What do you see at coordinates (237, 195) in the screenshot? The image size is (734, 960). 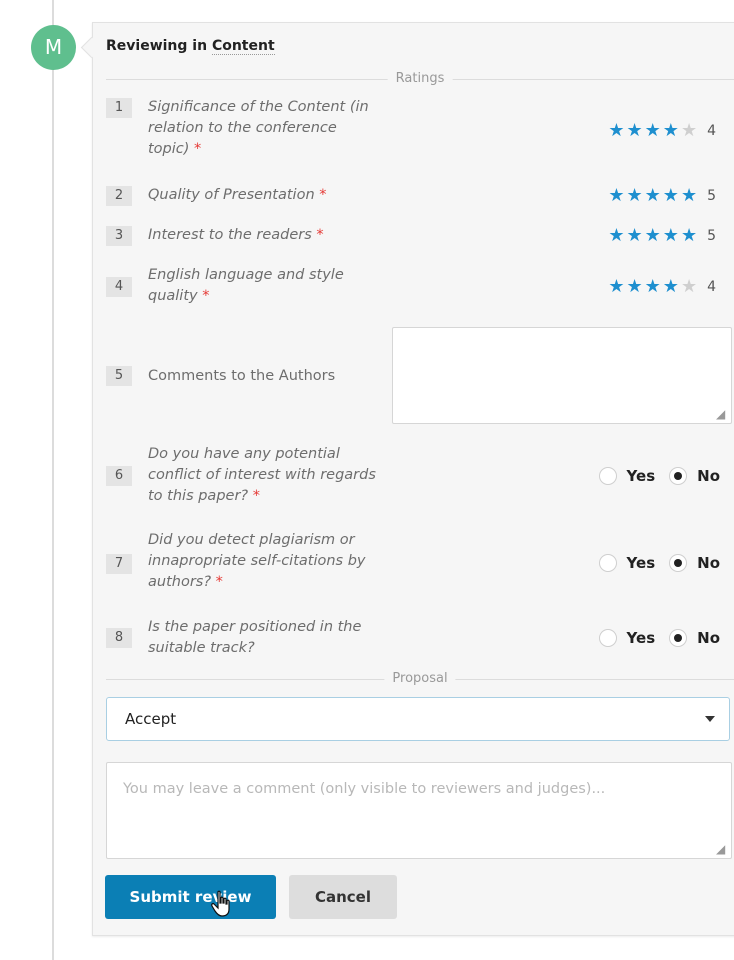 I see `question-text: Quality of Presentation *` at bounding box center [237, 195].